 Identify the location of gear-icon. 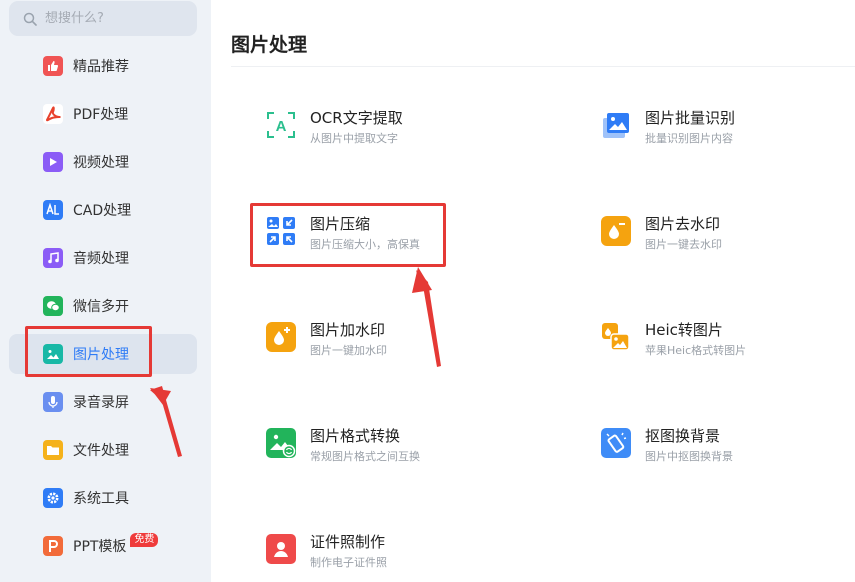
(53, 498).